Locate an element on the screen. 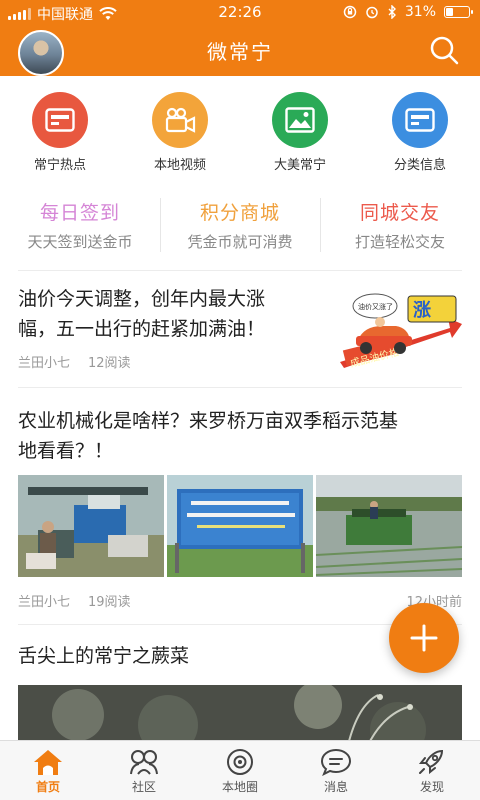 This screenshot has width=480, height=800. tab-label: 社区 is located at coordinates (143, 787).